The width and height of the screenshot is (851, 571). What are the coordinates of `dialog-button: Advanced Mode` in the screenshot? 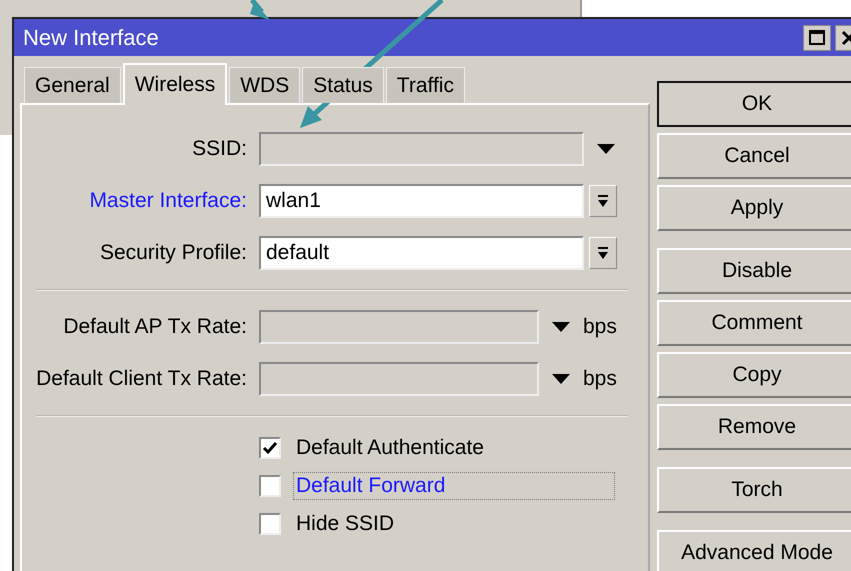 It's located at (754, 550).